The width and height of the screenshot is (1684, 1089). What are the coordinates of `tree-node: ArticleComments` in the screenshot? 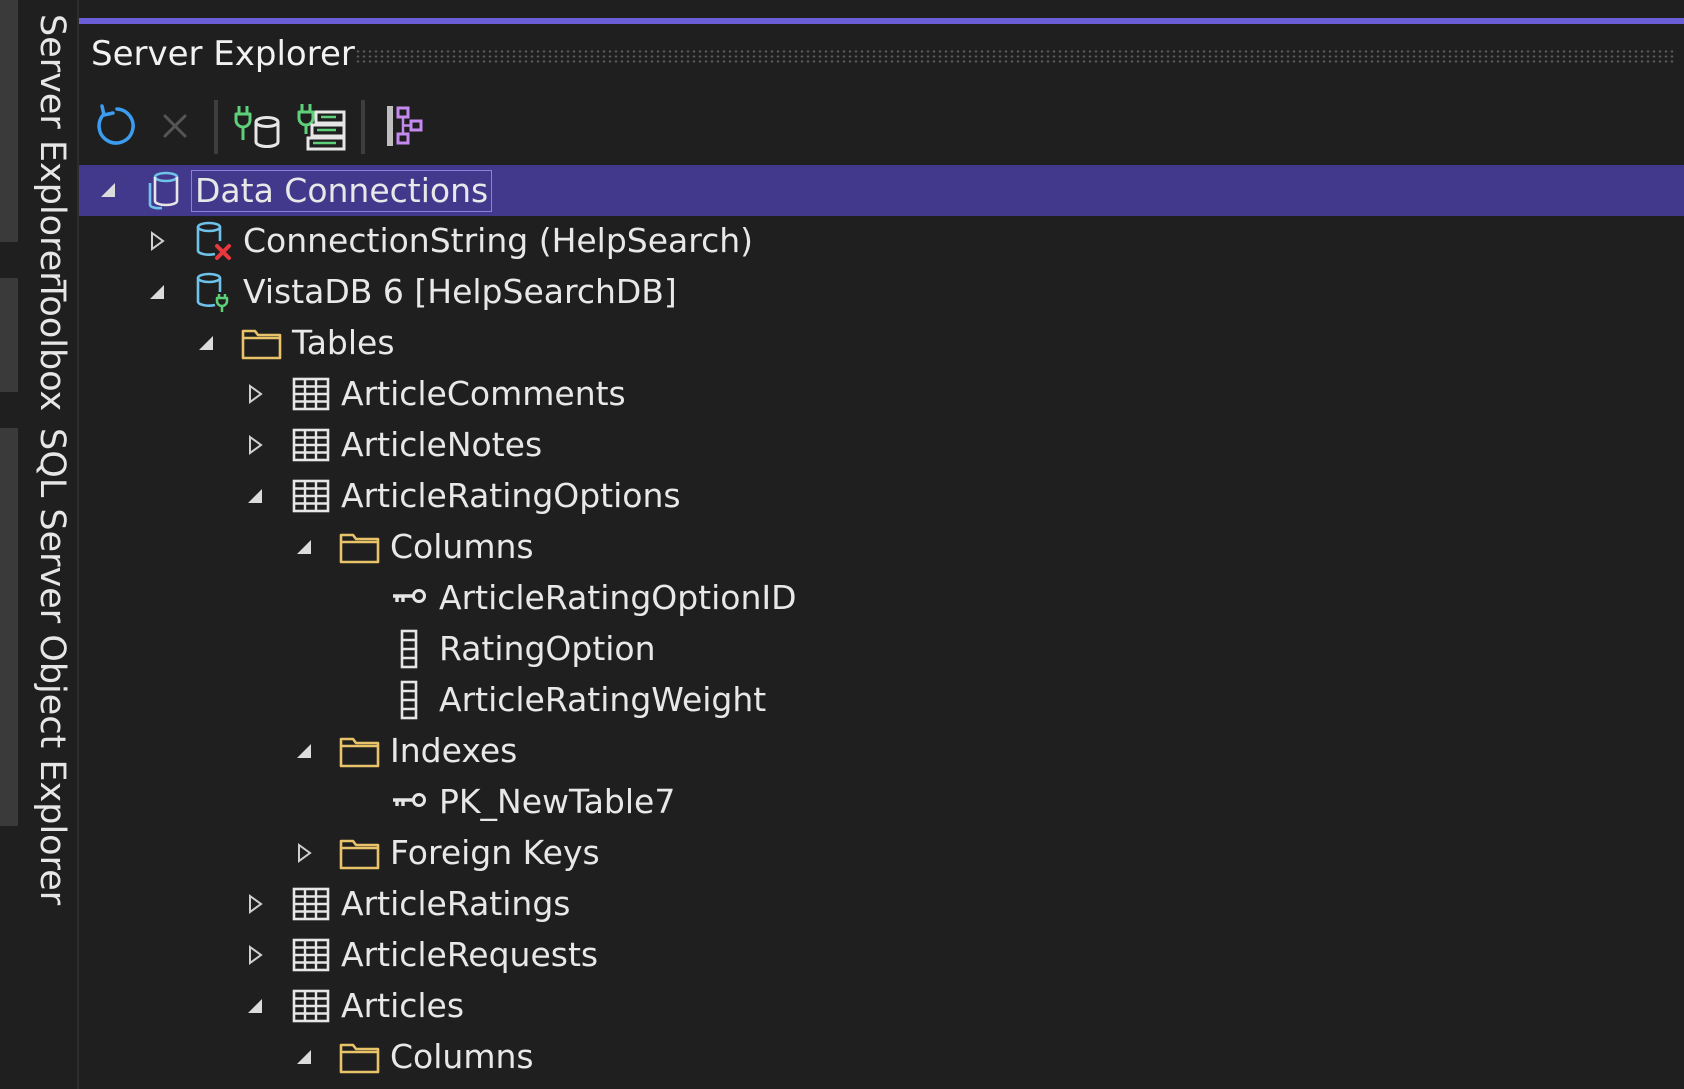 It's located at (881, 394).